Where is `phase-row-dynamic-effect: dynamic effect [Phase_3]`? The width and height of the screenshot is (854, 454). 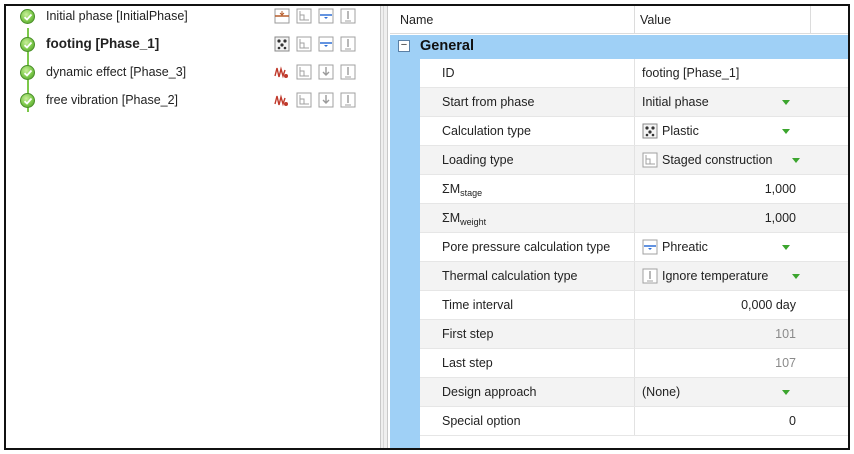 phase-row-dynamic-effect: dynamic effect [Phase_3] is located at coordinates (193, 73).